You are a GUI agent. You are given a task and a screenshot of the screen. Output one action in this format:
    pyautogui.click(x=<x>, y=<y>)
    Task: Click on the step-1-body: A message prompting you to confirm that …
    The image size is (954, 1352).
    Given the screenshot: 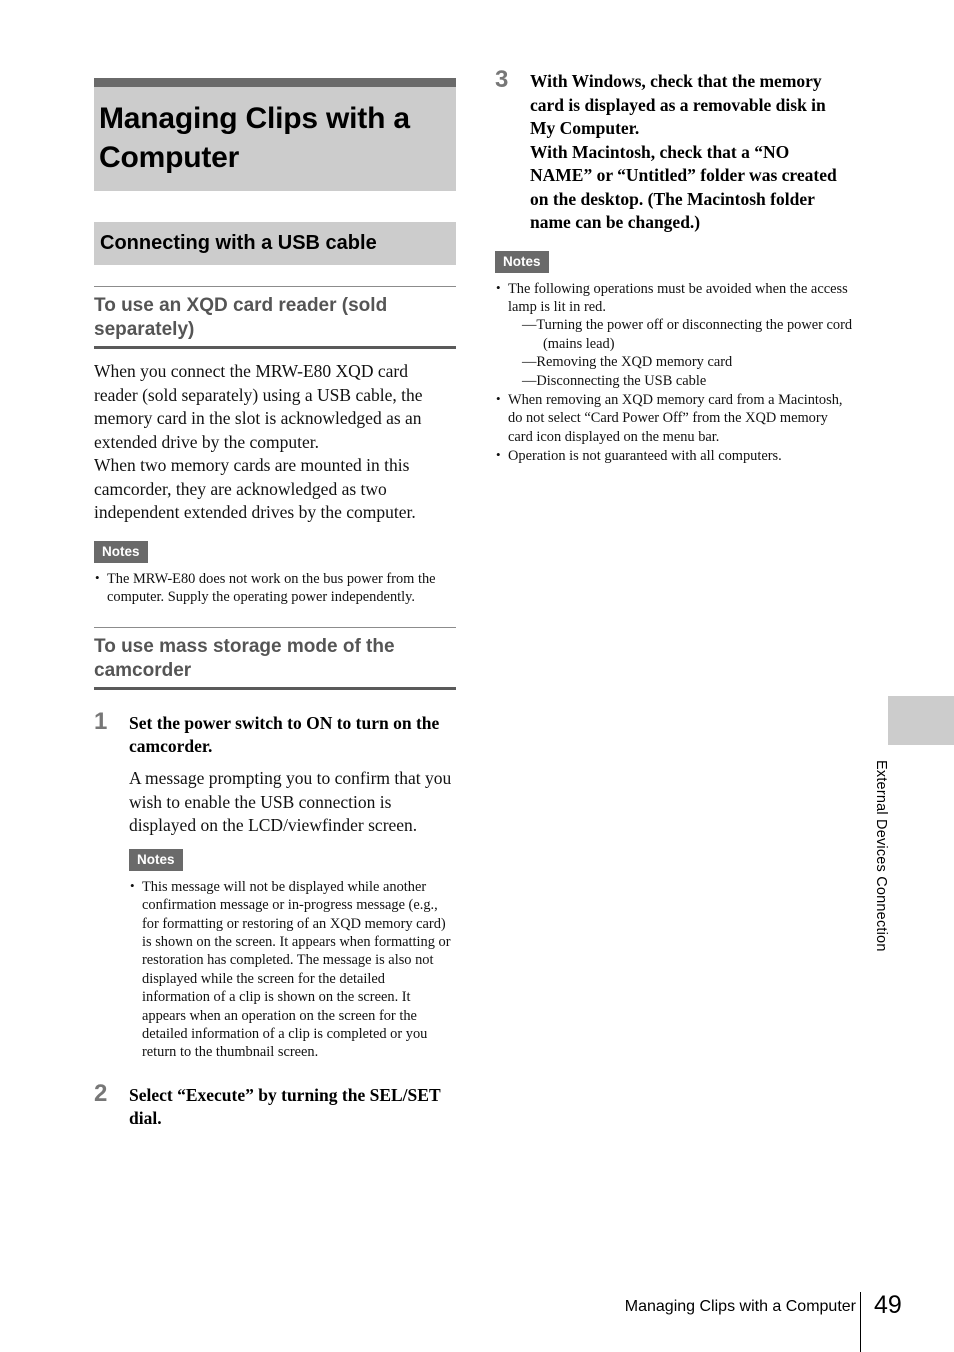 What is the action you would take?
    pyautogui.click(x=290, y=802)
    